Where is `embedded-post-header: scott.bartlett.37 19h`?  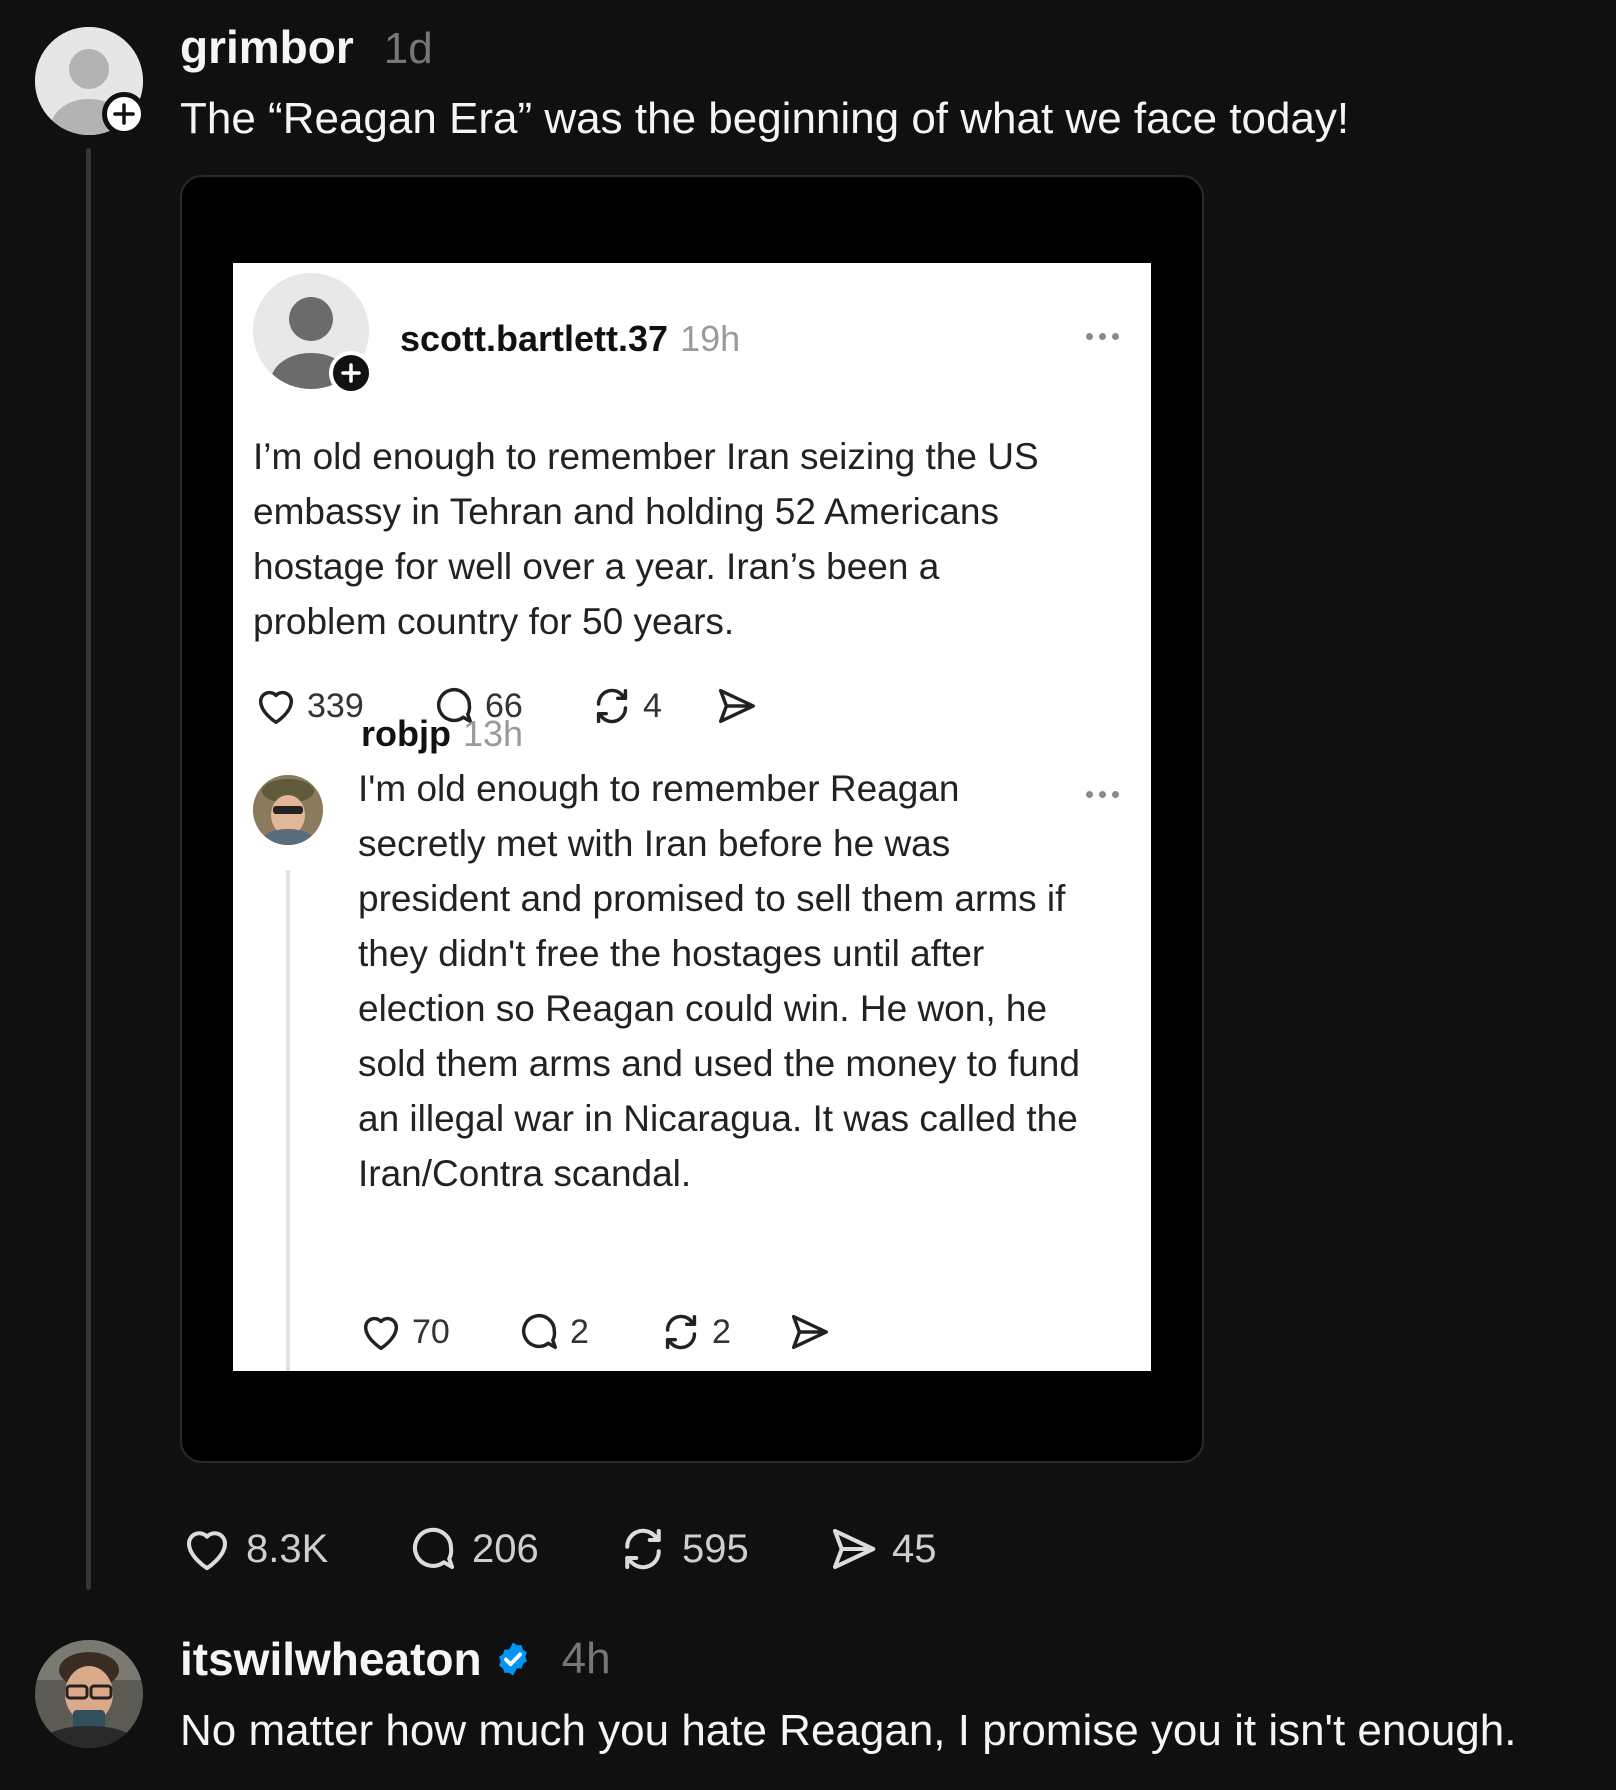 embedded-post-header: scott.bartlett.37 19h is located at coordinates (570, 339).